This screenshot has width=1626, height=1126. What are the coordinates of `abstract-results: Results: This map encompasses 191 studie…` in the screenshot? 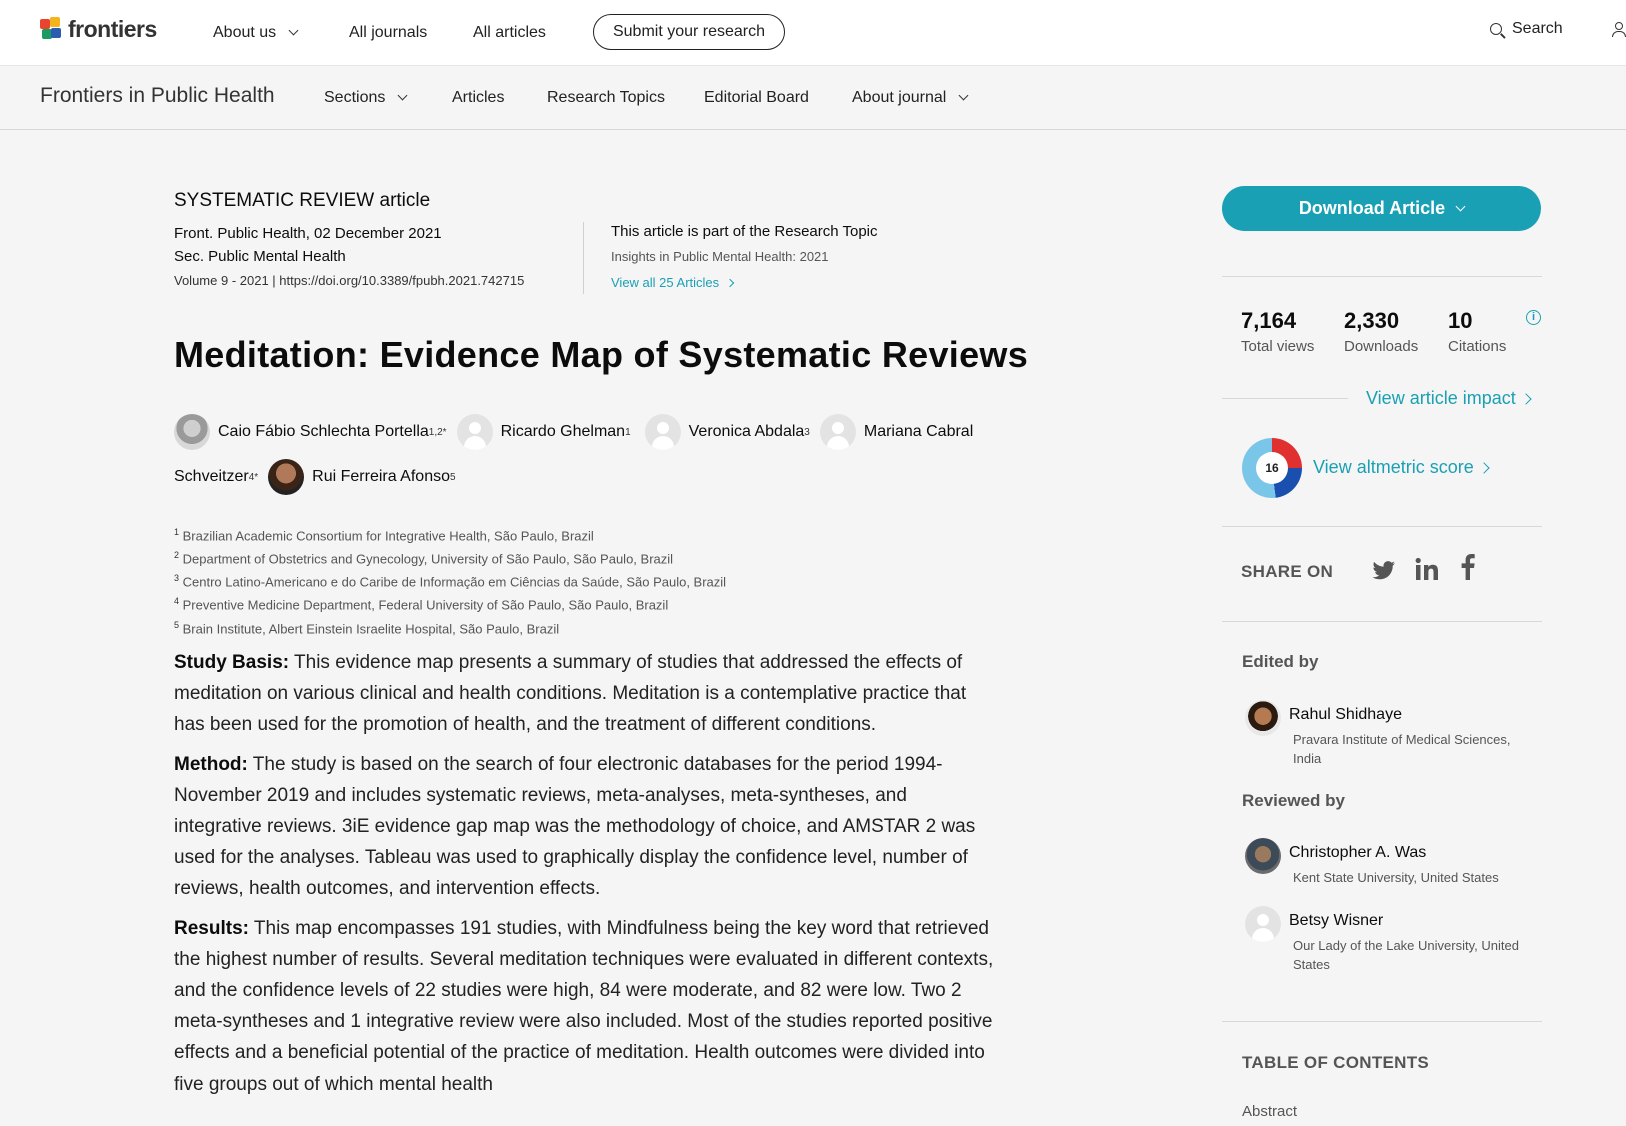 It's located at (584, 1006).